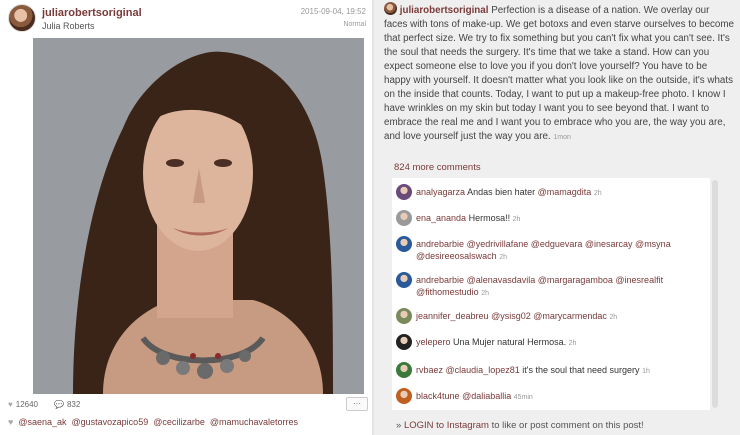 Image resolution: width=740 pixels, height=435 pixels. What do you see at coordinates (433, 342) in the screenshot?
I see `comment-username: yelepero` at bounding box center [433, 342].